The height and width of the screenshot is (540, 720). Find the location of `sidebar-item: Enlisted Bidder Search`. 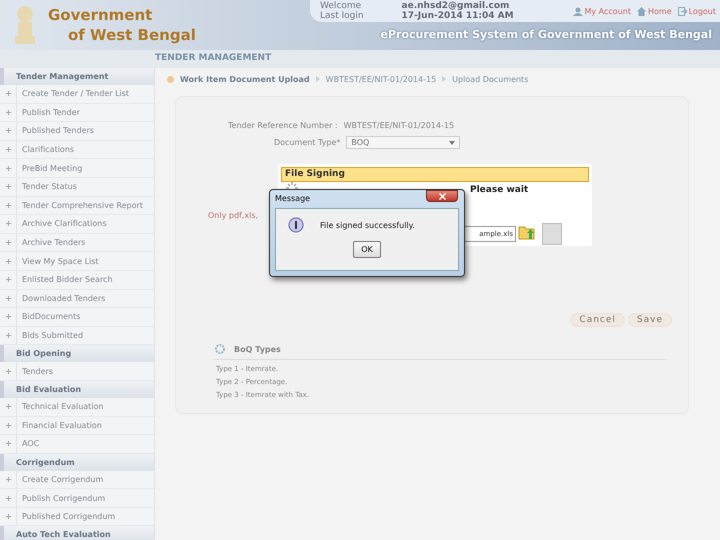

sidebar-item: Enlisted Bidder Search is located at coordinates (67, 279).